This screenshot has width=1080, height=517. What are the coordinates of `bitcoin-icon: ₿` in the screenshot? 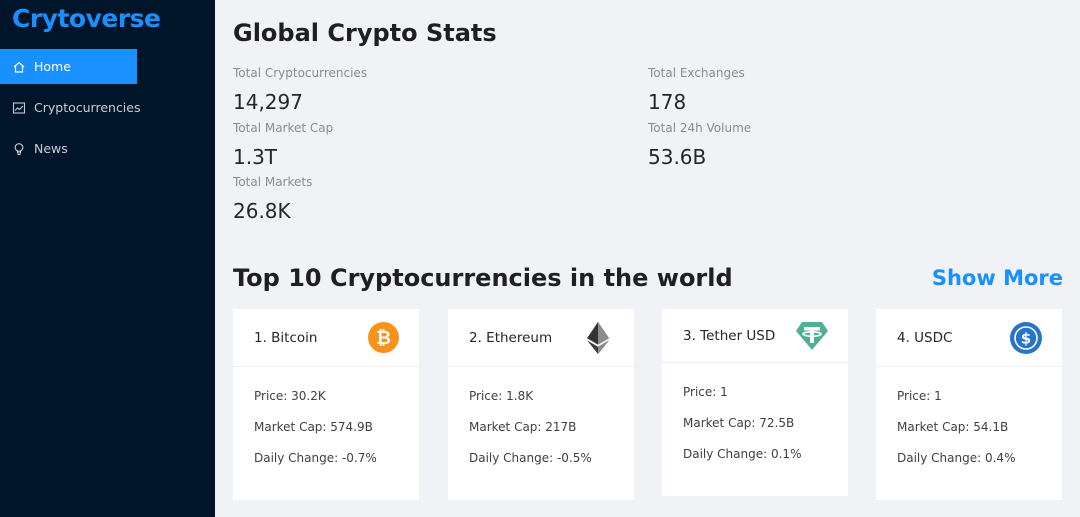 It's located at (383, 338).